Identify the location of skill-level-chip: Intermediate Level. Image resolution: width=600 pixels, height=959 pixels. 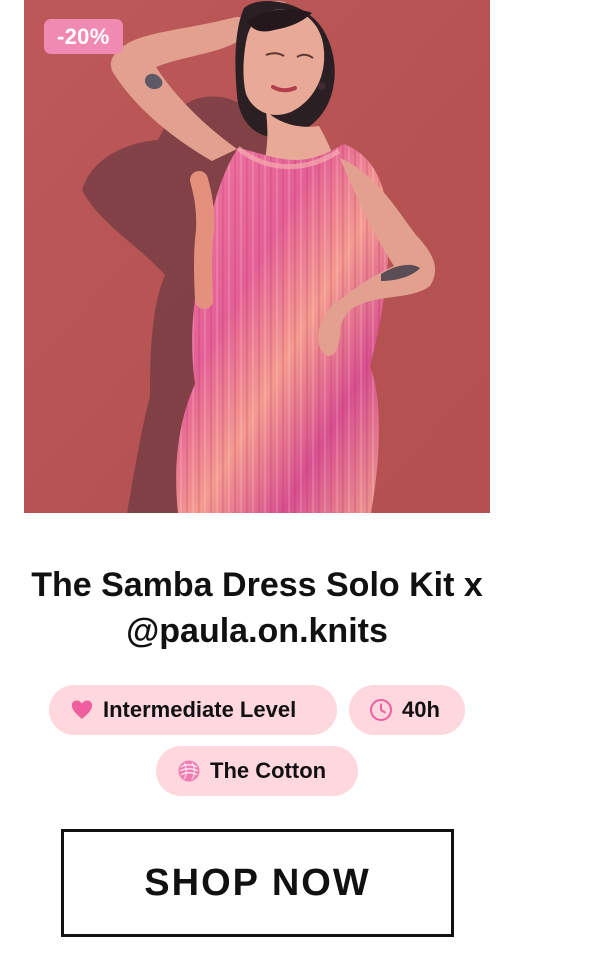
(193, 710).